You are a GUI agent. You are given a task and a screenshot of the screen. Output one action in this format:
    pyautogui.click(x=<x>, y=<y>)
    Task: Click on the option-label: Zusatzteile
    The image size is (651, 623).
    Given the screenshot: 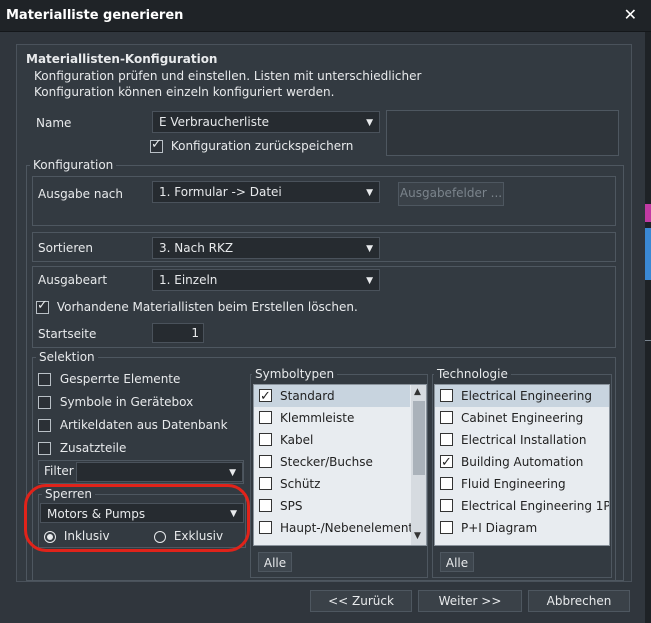 What is the action you would take?
    pyautogui.click(x=93, y=448)
    